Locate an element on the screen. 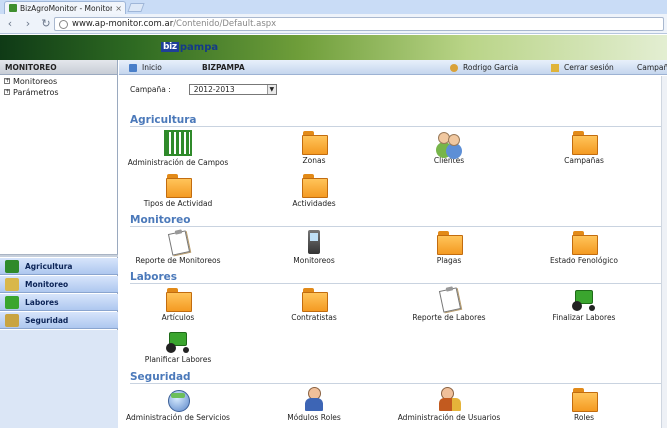  item-finalizar-labores: Finalizar Labores is located at coordinates (584, 304).